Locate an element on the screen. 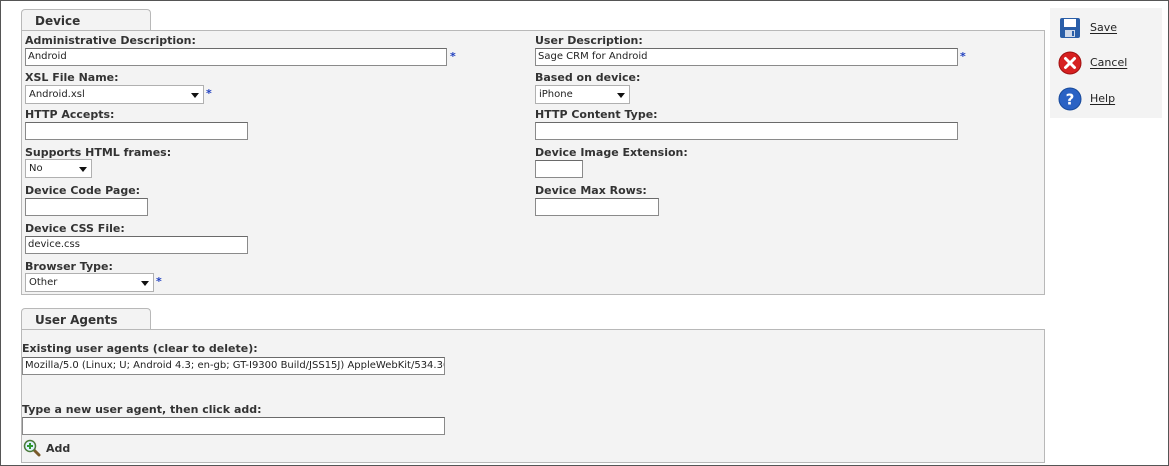  based-on-device-label: Based on device: is located at coordinates (588, 77).